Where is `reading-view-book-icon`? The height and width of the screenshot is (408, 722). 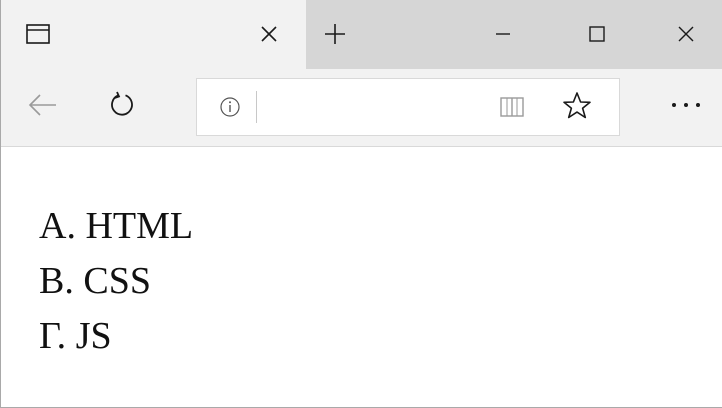
reading-view-book-icon is located at coordinates (512, 107).